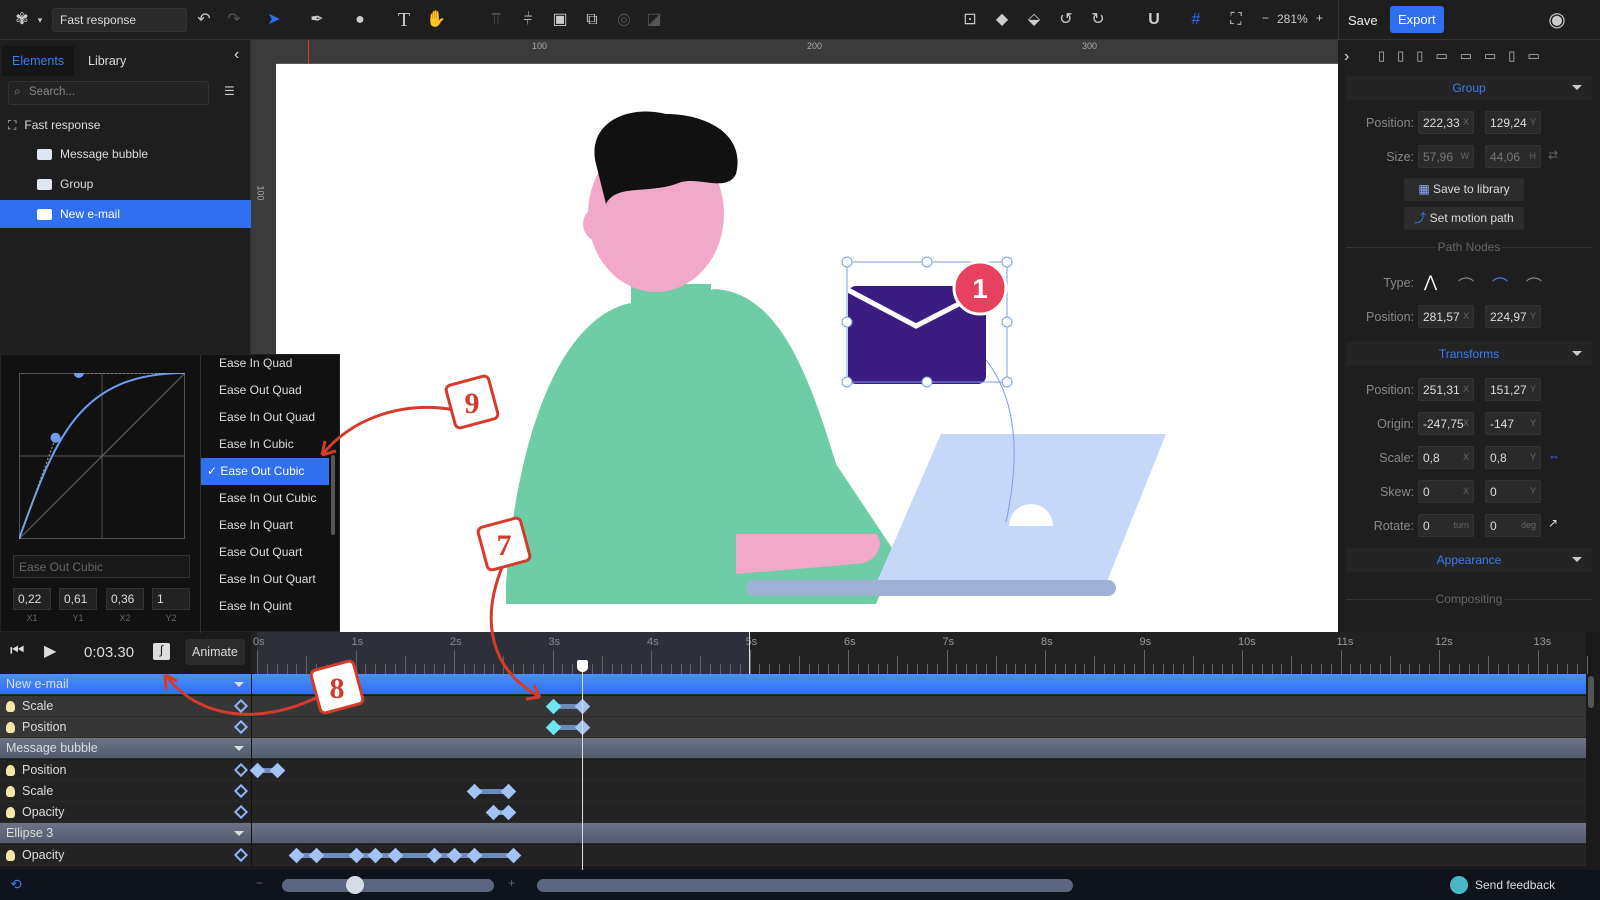 The height and width of the screenshot is (900, 1600). Describe the element at coordinates (528, 20) in the screenshot. I see `align-middle-icon: ⫩` at that location.